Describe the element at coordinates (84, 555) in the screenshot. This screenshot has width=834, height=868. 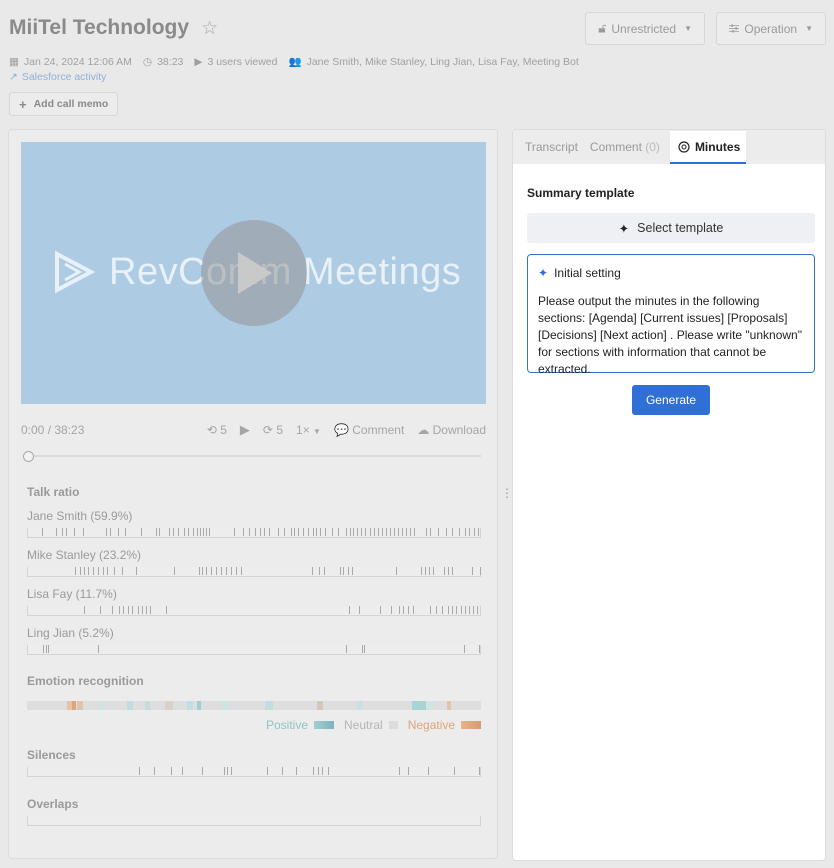
I see `speaker-label: Mike Stanley (23.2%)` at that location.